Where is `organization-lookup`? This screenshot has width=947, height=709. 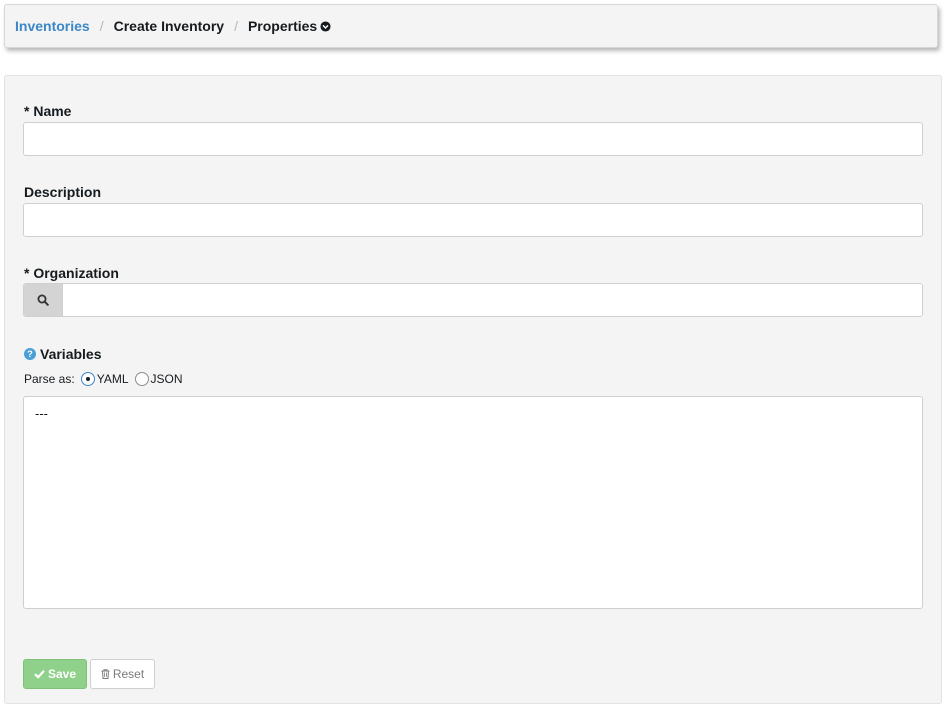
organization-lookup is located at coordinates (473, 300).